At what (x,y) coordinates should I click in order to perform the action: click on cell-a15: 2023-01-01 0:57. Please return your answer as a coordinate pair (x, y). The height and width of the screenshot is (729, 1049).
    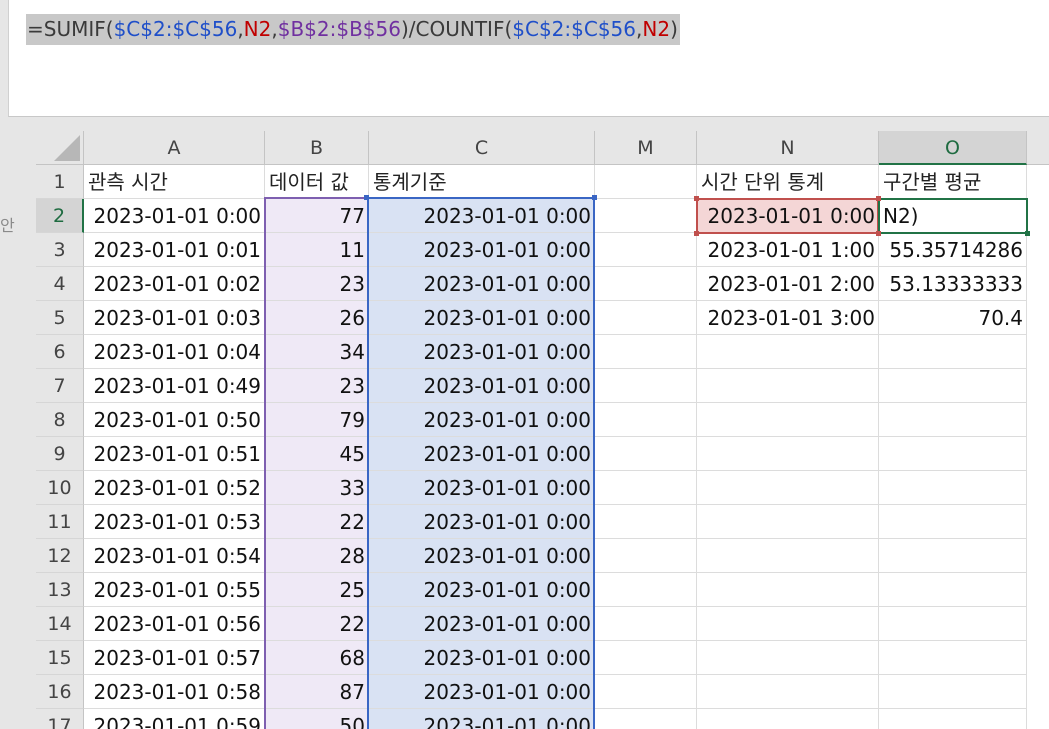
    Looking at the image, I should click on (174, 658).